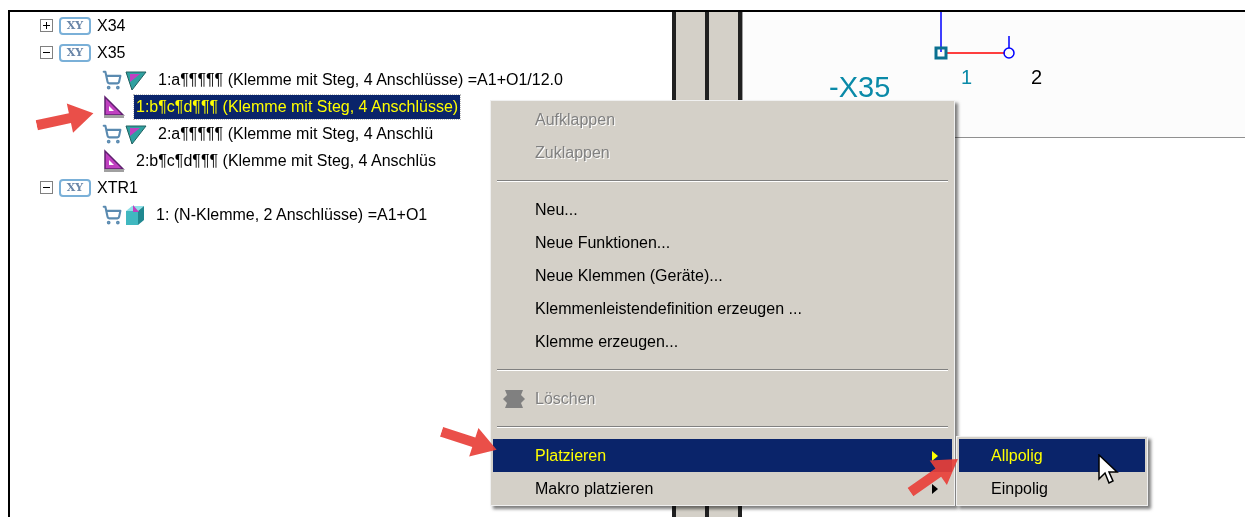 This screenshot has height=517, width=1245. I want to click on expand-icon, so click(46, 25).